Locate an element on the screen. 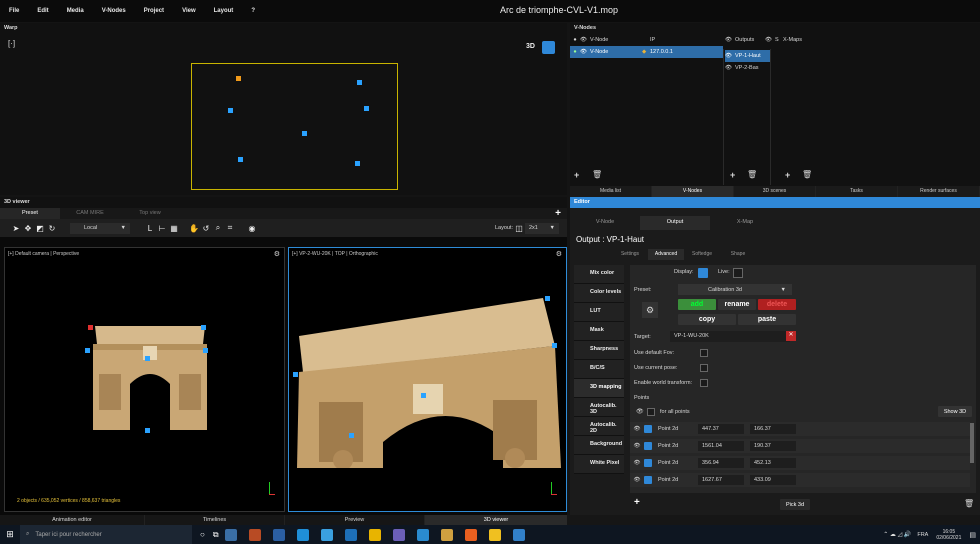 This screenshot has width=980, height=544. menu-help: ? is located at coordinates (253, 11).